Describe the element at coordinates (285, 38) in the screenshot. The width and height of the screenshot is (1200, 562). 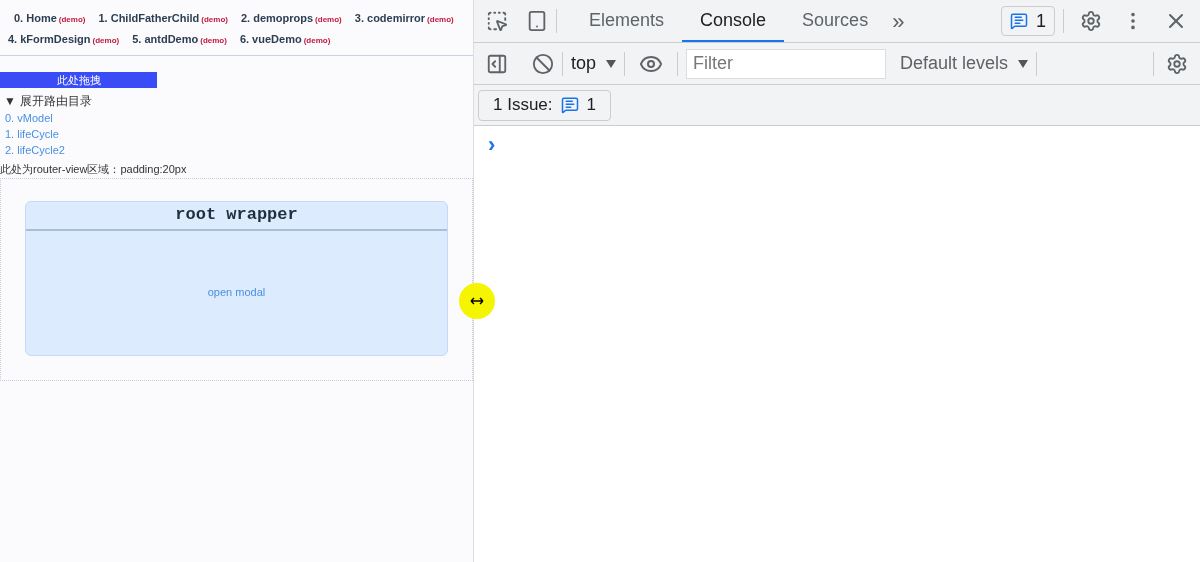
I see `nav-link: 6. vueDemo (demo)` at that location.